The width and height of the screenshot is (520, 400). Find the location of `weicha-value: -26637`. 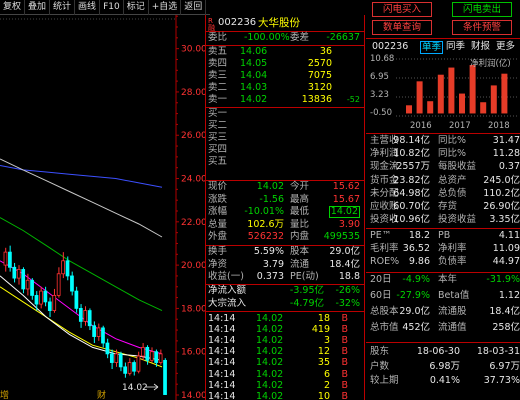

weicha-value: -26637 is located at coordinates (343, 37).